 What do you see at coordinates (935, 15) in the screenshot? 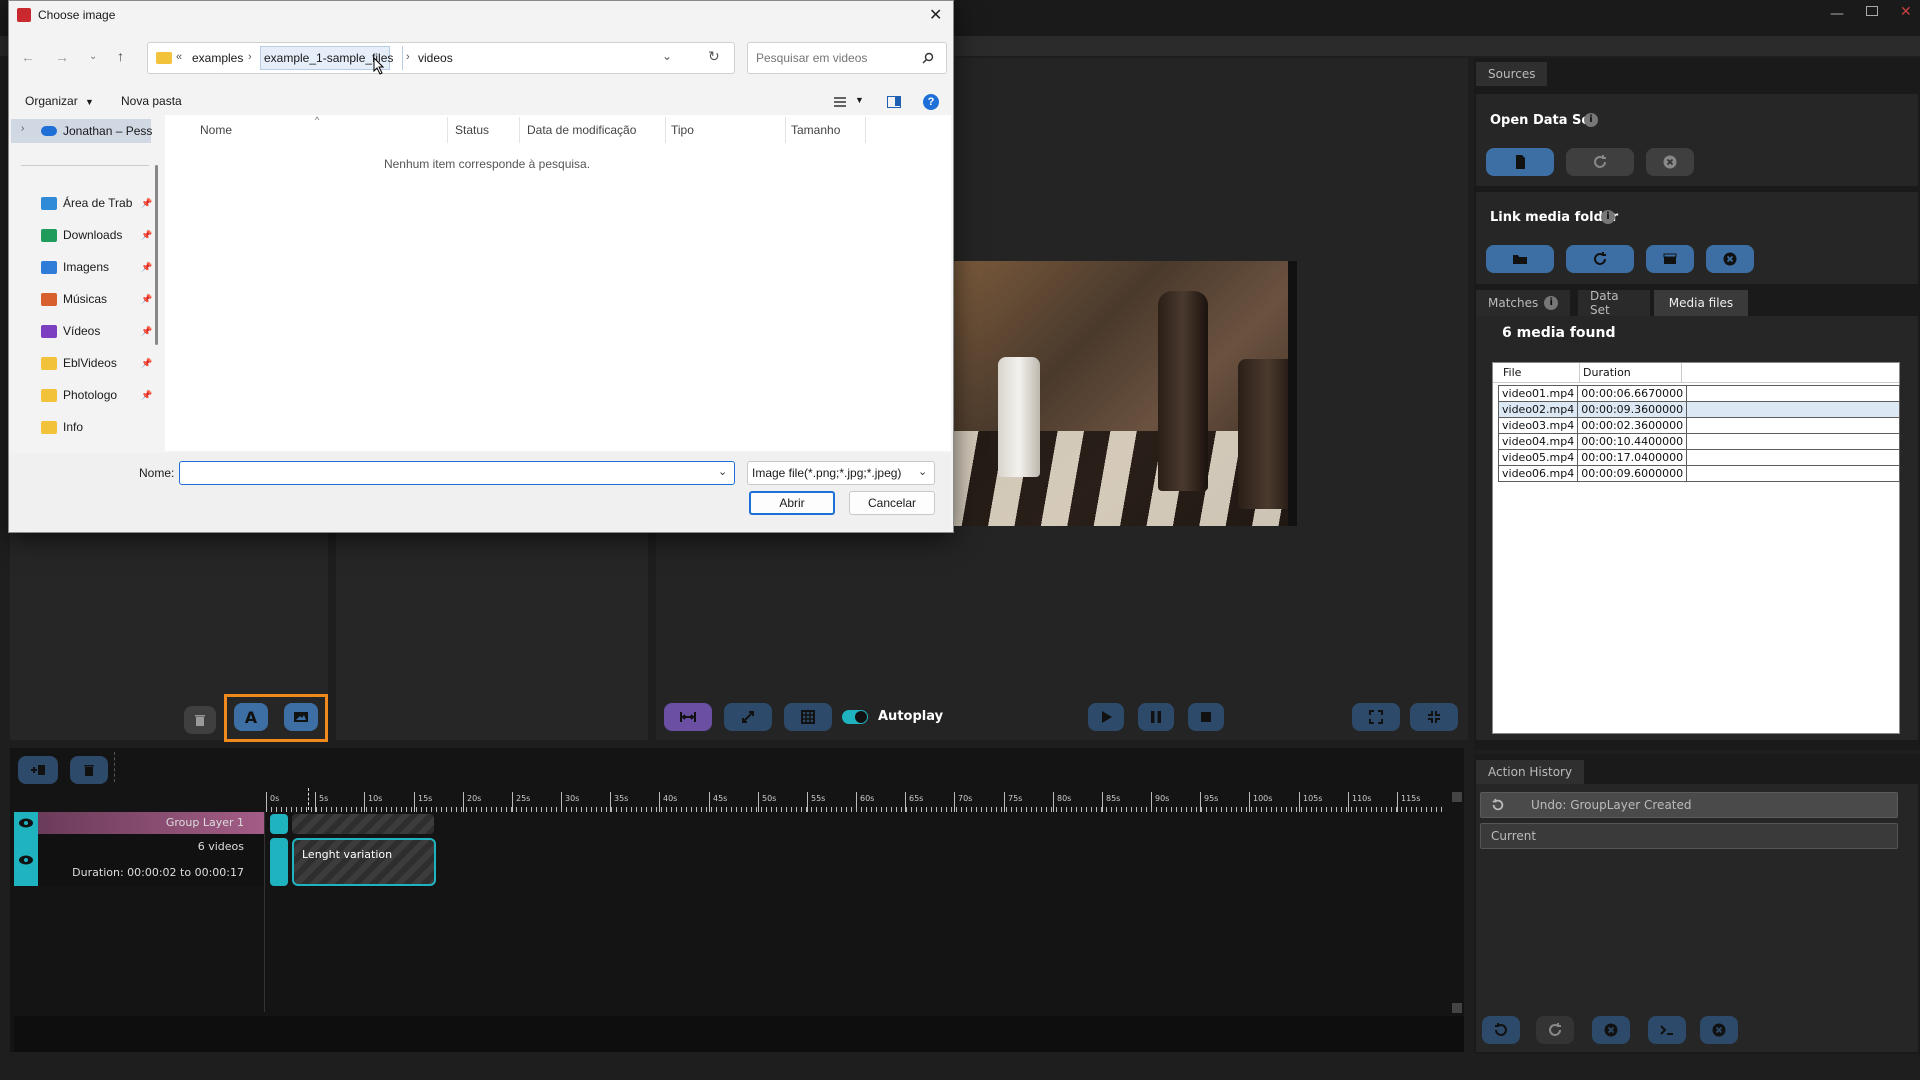
I see `close-icon: ✕` at bounding box center [935, 15].